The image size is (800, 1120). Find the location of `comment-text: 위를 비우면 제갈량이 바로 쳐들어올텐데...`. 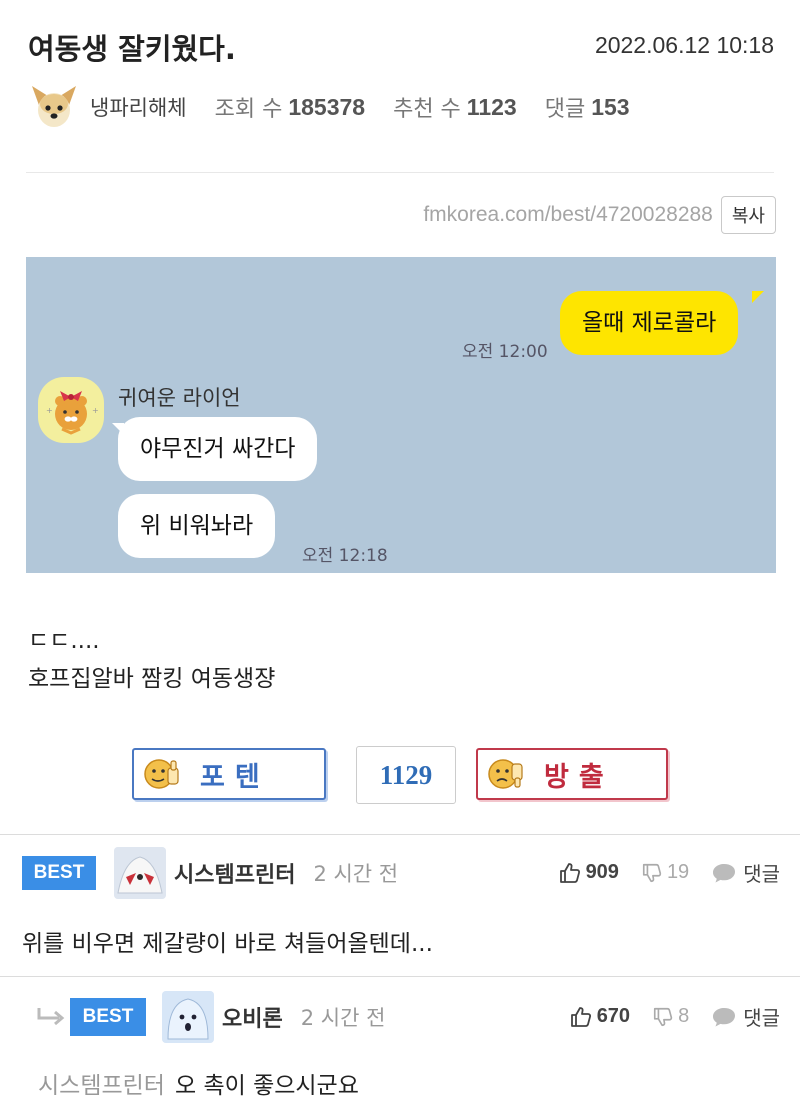

comment-text: 위를 비우면 제갈량이 바로 쳐들어올텐데... is located at coordinates (227, 944).